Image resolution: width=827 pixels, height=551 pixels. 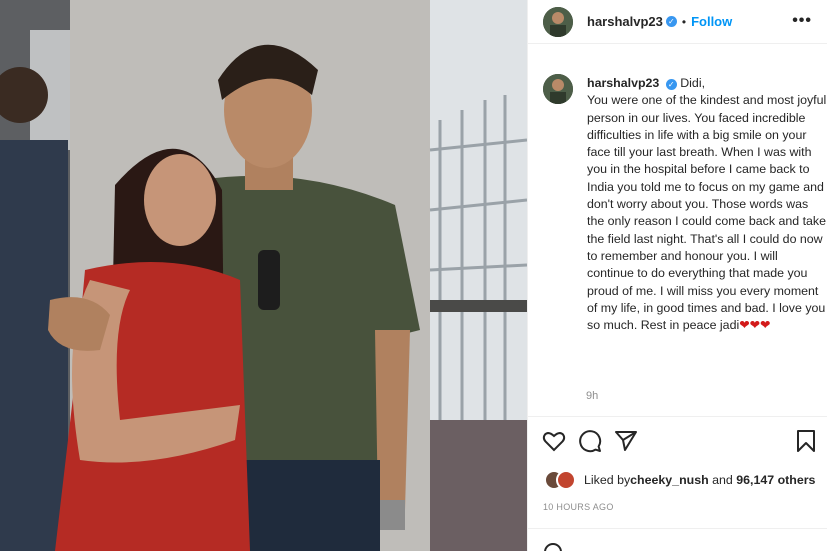 I want to click on comment-icon, so click(x=590, y=441).